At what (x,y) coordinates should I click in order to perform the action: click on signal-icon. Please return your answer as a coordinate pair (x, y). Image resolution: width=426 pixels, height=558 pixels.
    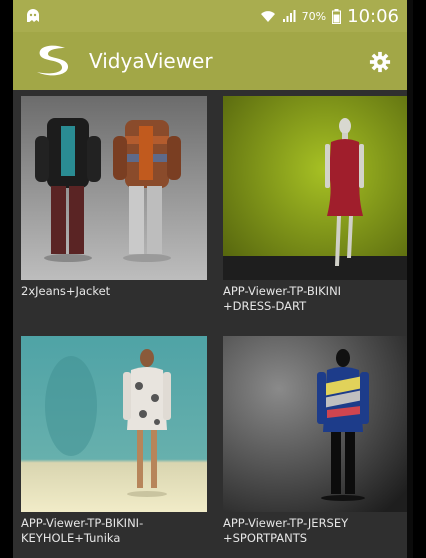
    Looking at the image, I should click on (289, 16).